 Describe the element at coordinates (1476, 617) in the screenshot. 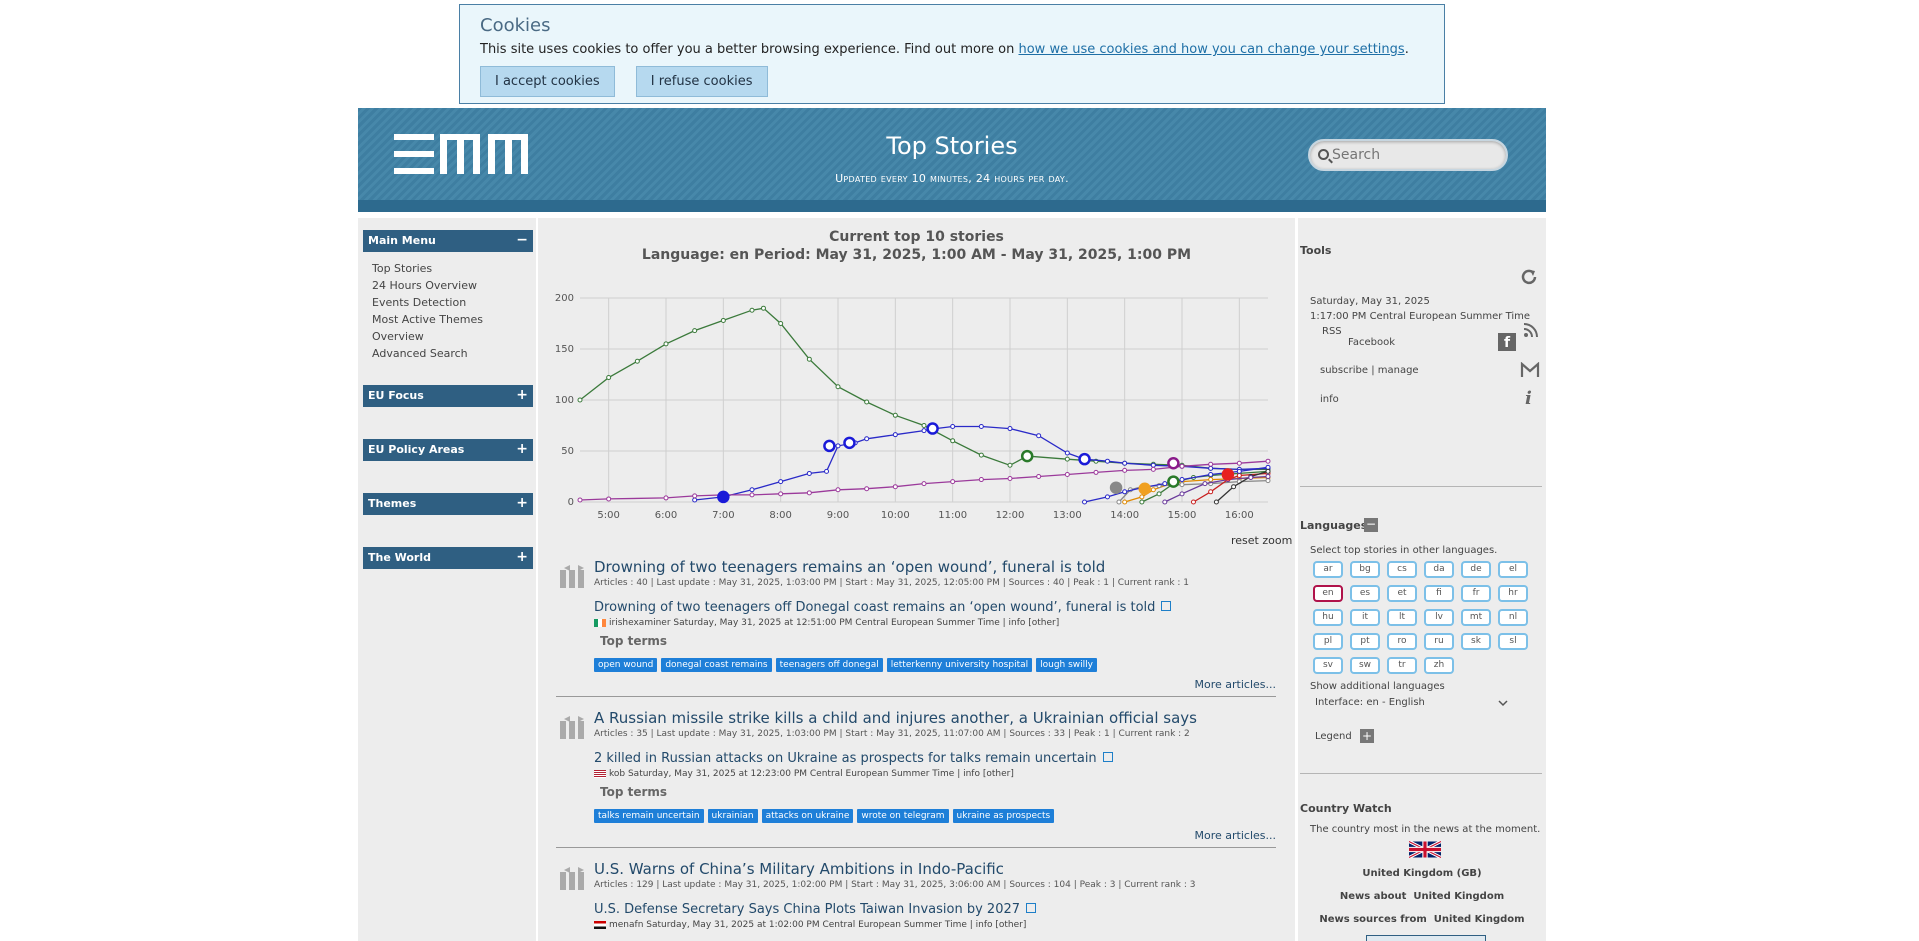

I see `language-option-mt: mt` at that location.